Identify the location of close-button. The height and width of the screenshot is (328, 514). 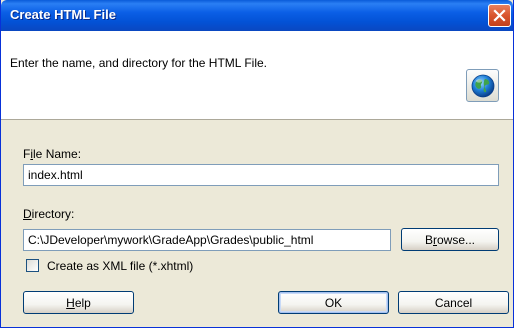
(499, 15).